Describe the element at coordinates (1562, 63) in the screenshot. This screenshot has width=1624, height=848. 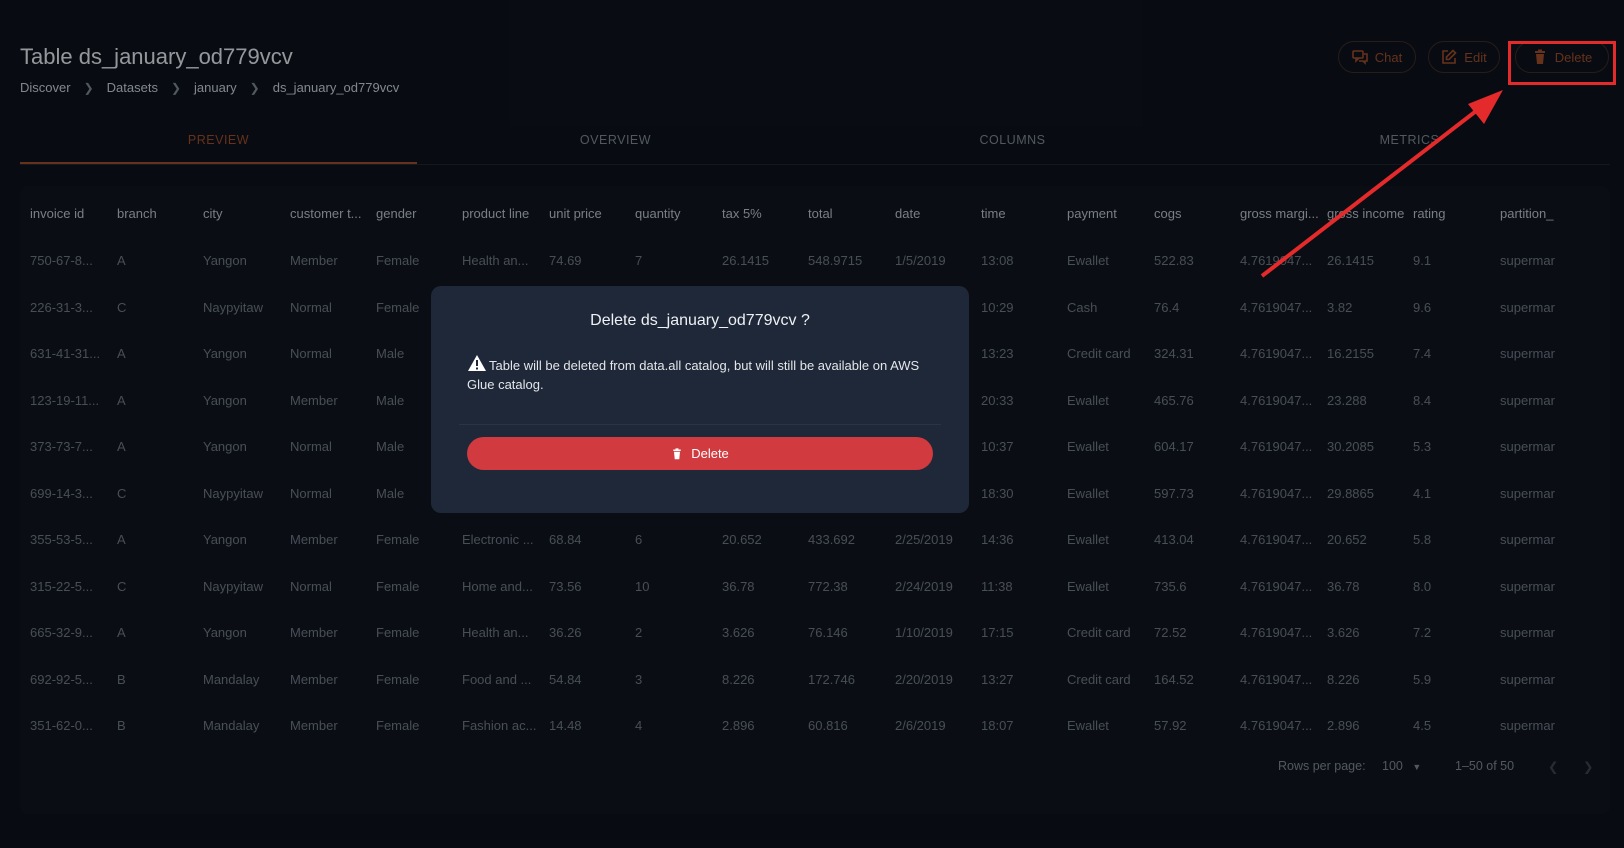
I see `annotation-highlight-box` at that location.